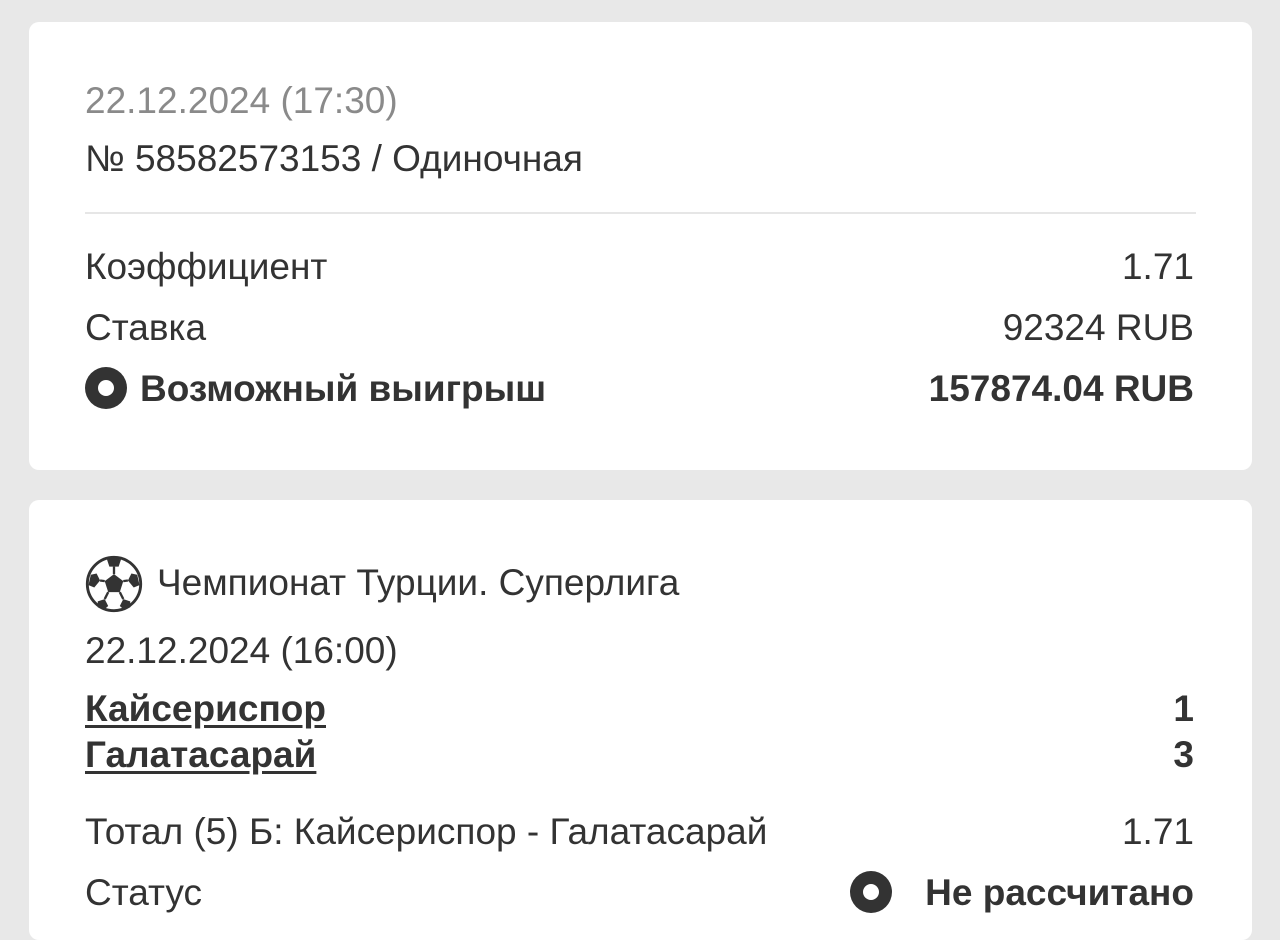 The image size is (1280, 940). I want to click on ticket-number: № 58582573153 / Одиночная, so click(334, 158).